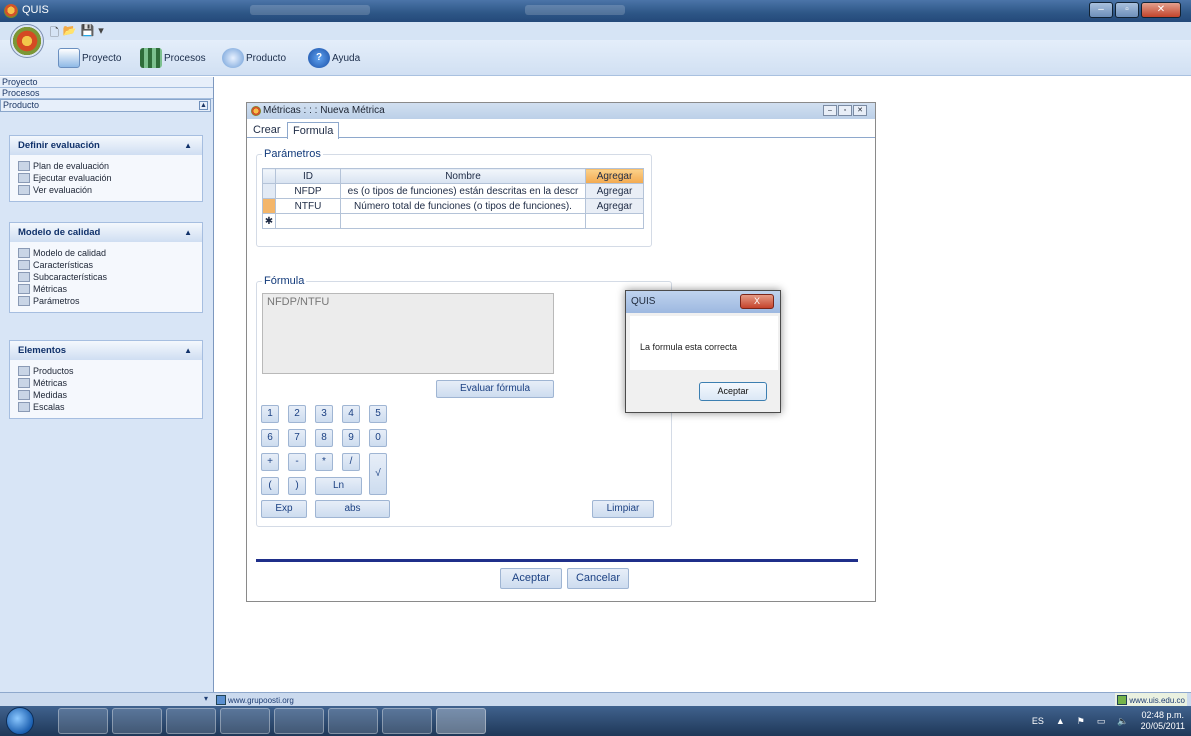 The image size is (1191, 736). Describe the element at coordinates (89, 58) in the screenshot. I see `ribbon-proyecto-button: Proyecto` at that location.